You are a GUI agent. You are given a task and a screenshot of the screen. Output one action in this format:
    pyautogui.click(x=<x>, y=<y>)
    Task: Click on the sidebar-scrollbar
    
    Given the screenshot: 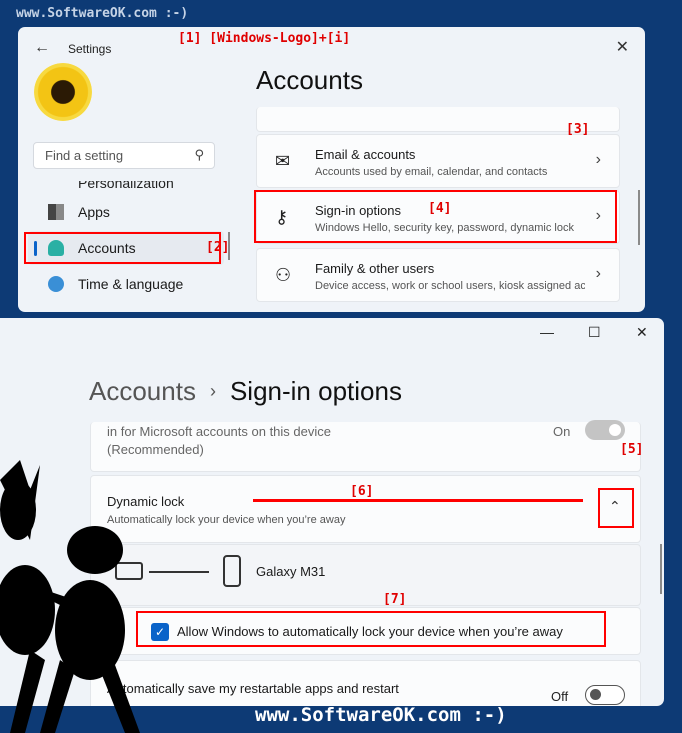 What is the action you would take?
    pyautogui.click(x=229, y=246)
    